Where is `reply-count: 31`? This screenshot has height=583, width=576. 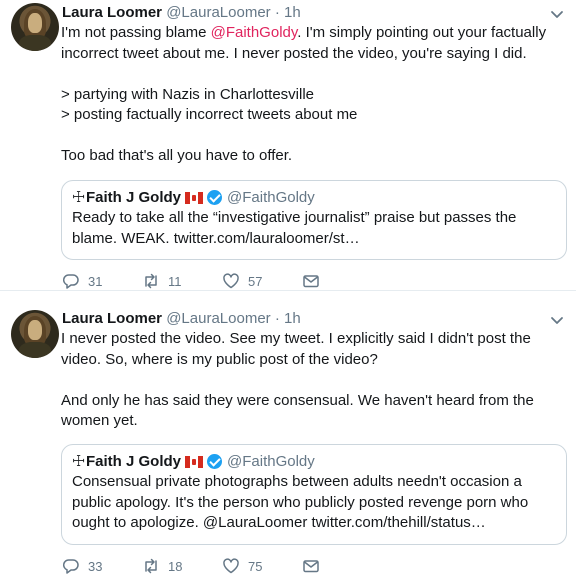 reply-count: 31 is located at coordinates (95, 281).